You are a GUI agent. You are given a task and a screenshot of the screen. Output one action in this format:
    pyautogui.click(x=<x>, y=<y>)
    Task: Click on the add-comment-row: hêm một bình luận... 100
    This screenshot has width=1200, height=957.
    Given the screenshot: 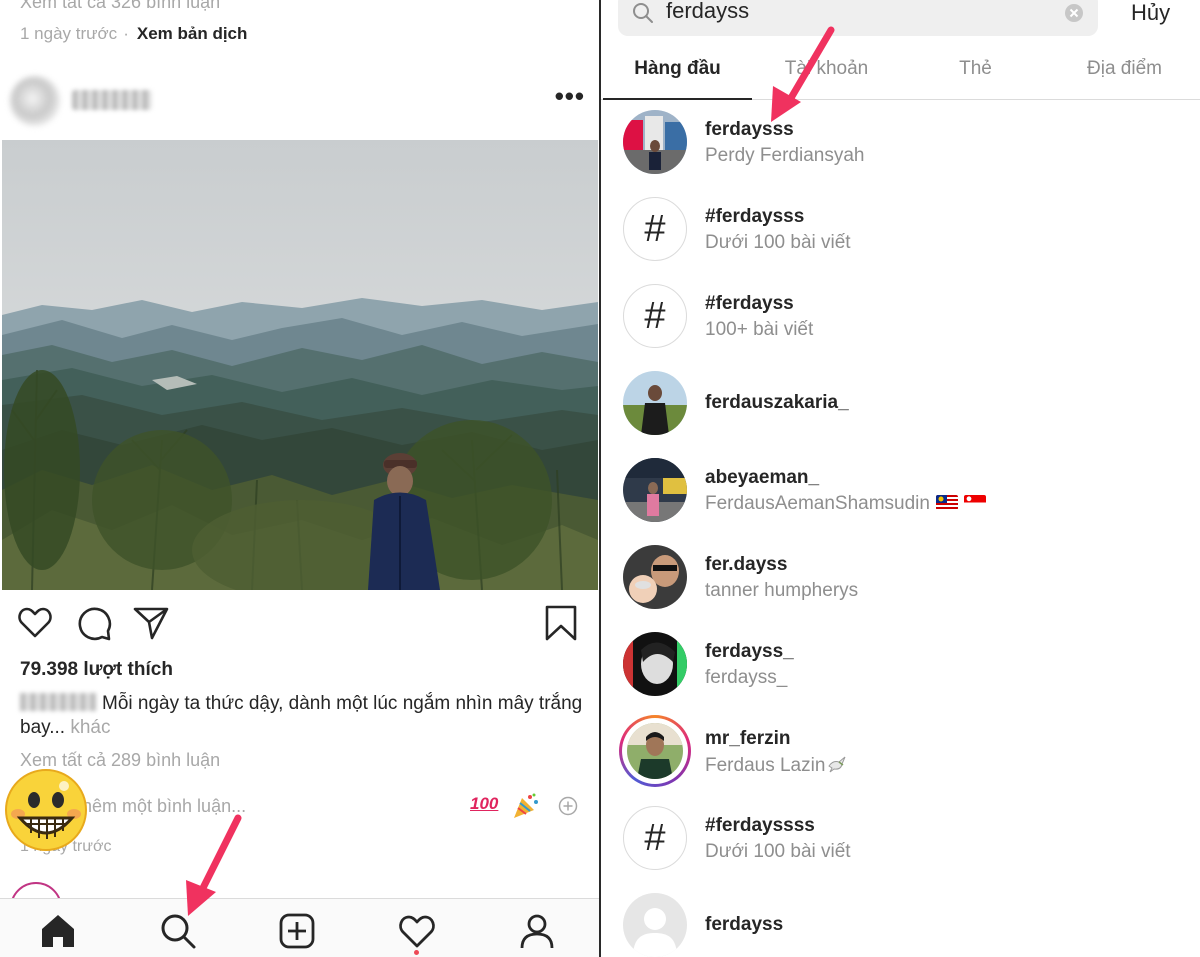 What is the action you would take?
    pyautogui.click(x=299, y=808)
    